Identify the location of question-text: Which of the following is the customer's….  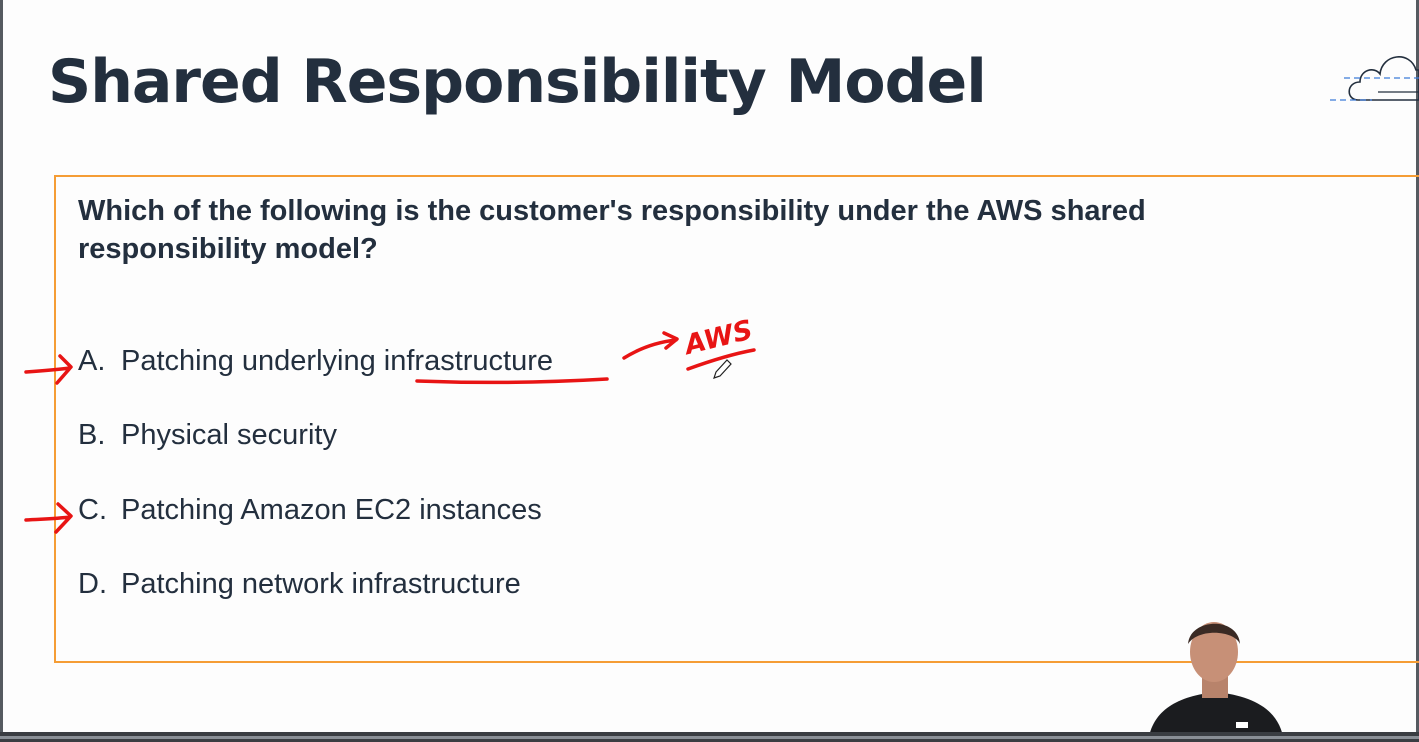
(612, 230).